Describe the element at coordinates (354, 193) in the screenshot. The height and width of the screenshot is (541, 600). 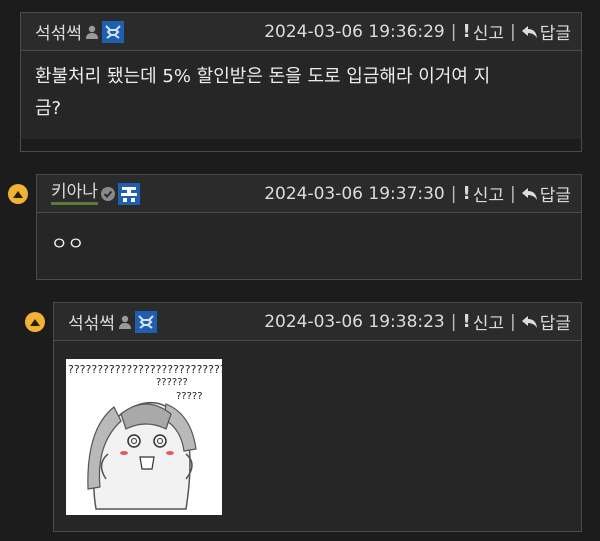
I see `timestamp: 2024-03-06 19:37:30` at that location.